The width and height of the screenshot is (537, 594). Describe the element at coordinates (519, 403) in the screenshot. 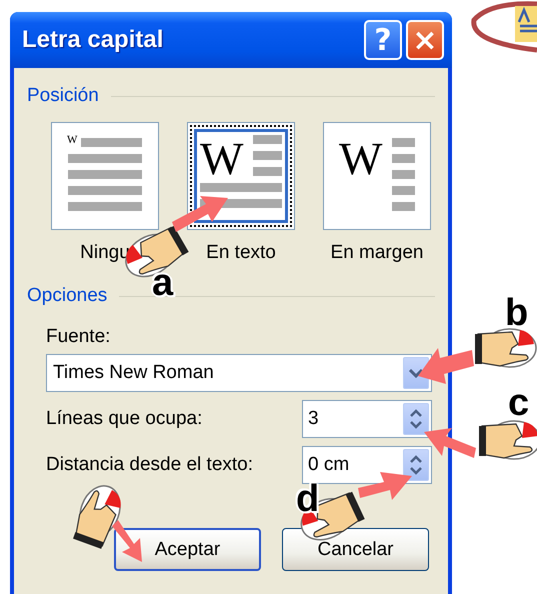

I see `annotation-letter: c` at that location.